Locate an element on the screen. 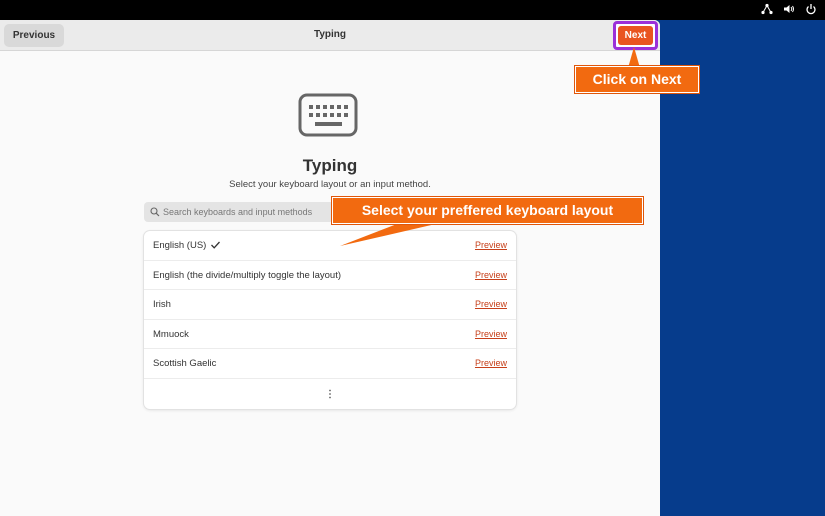  system-top-bar is located at coordinates (412, 10).